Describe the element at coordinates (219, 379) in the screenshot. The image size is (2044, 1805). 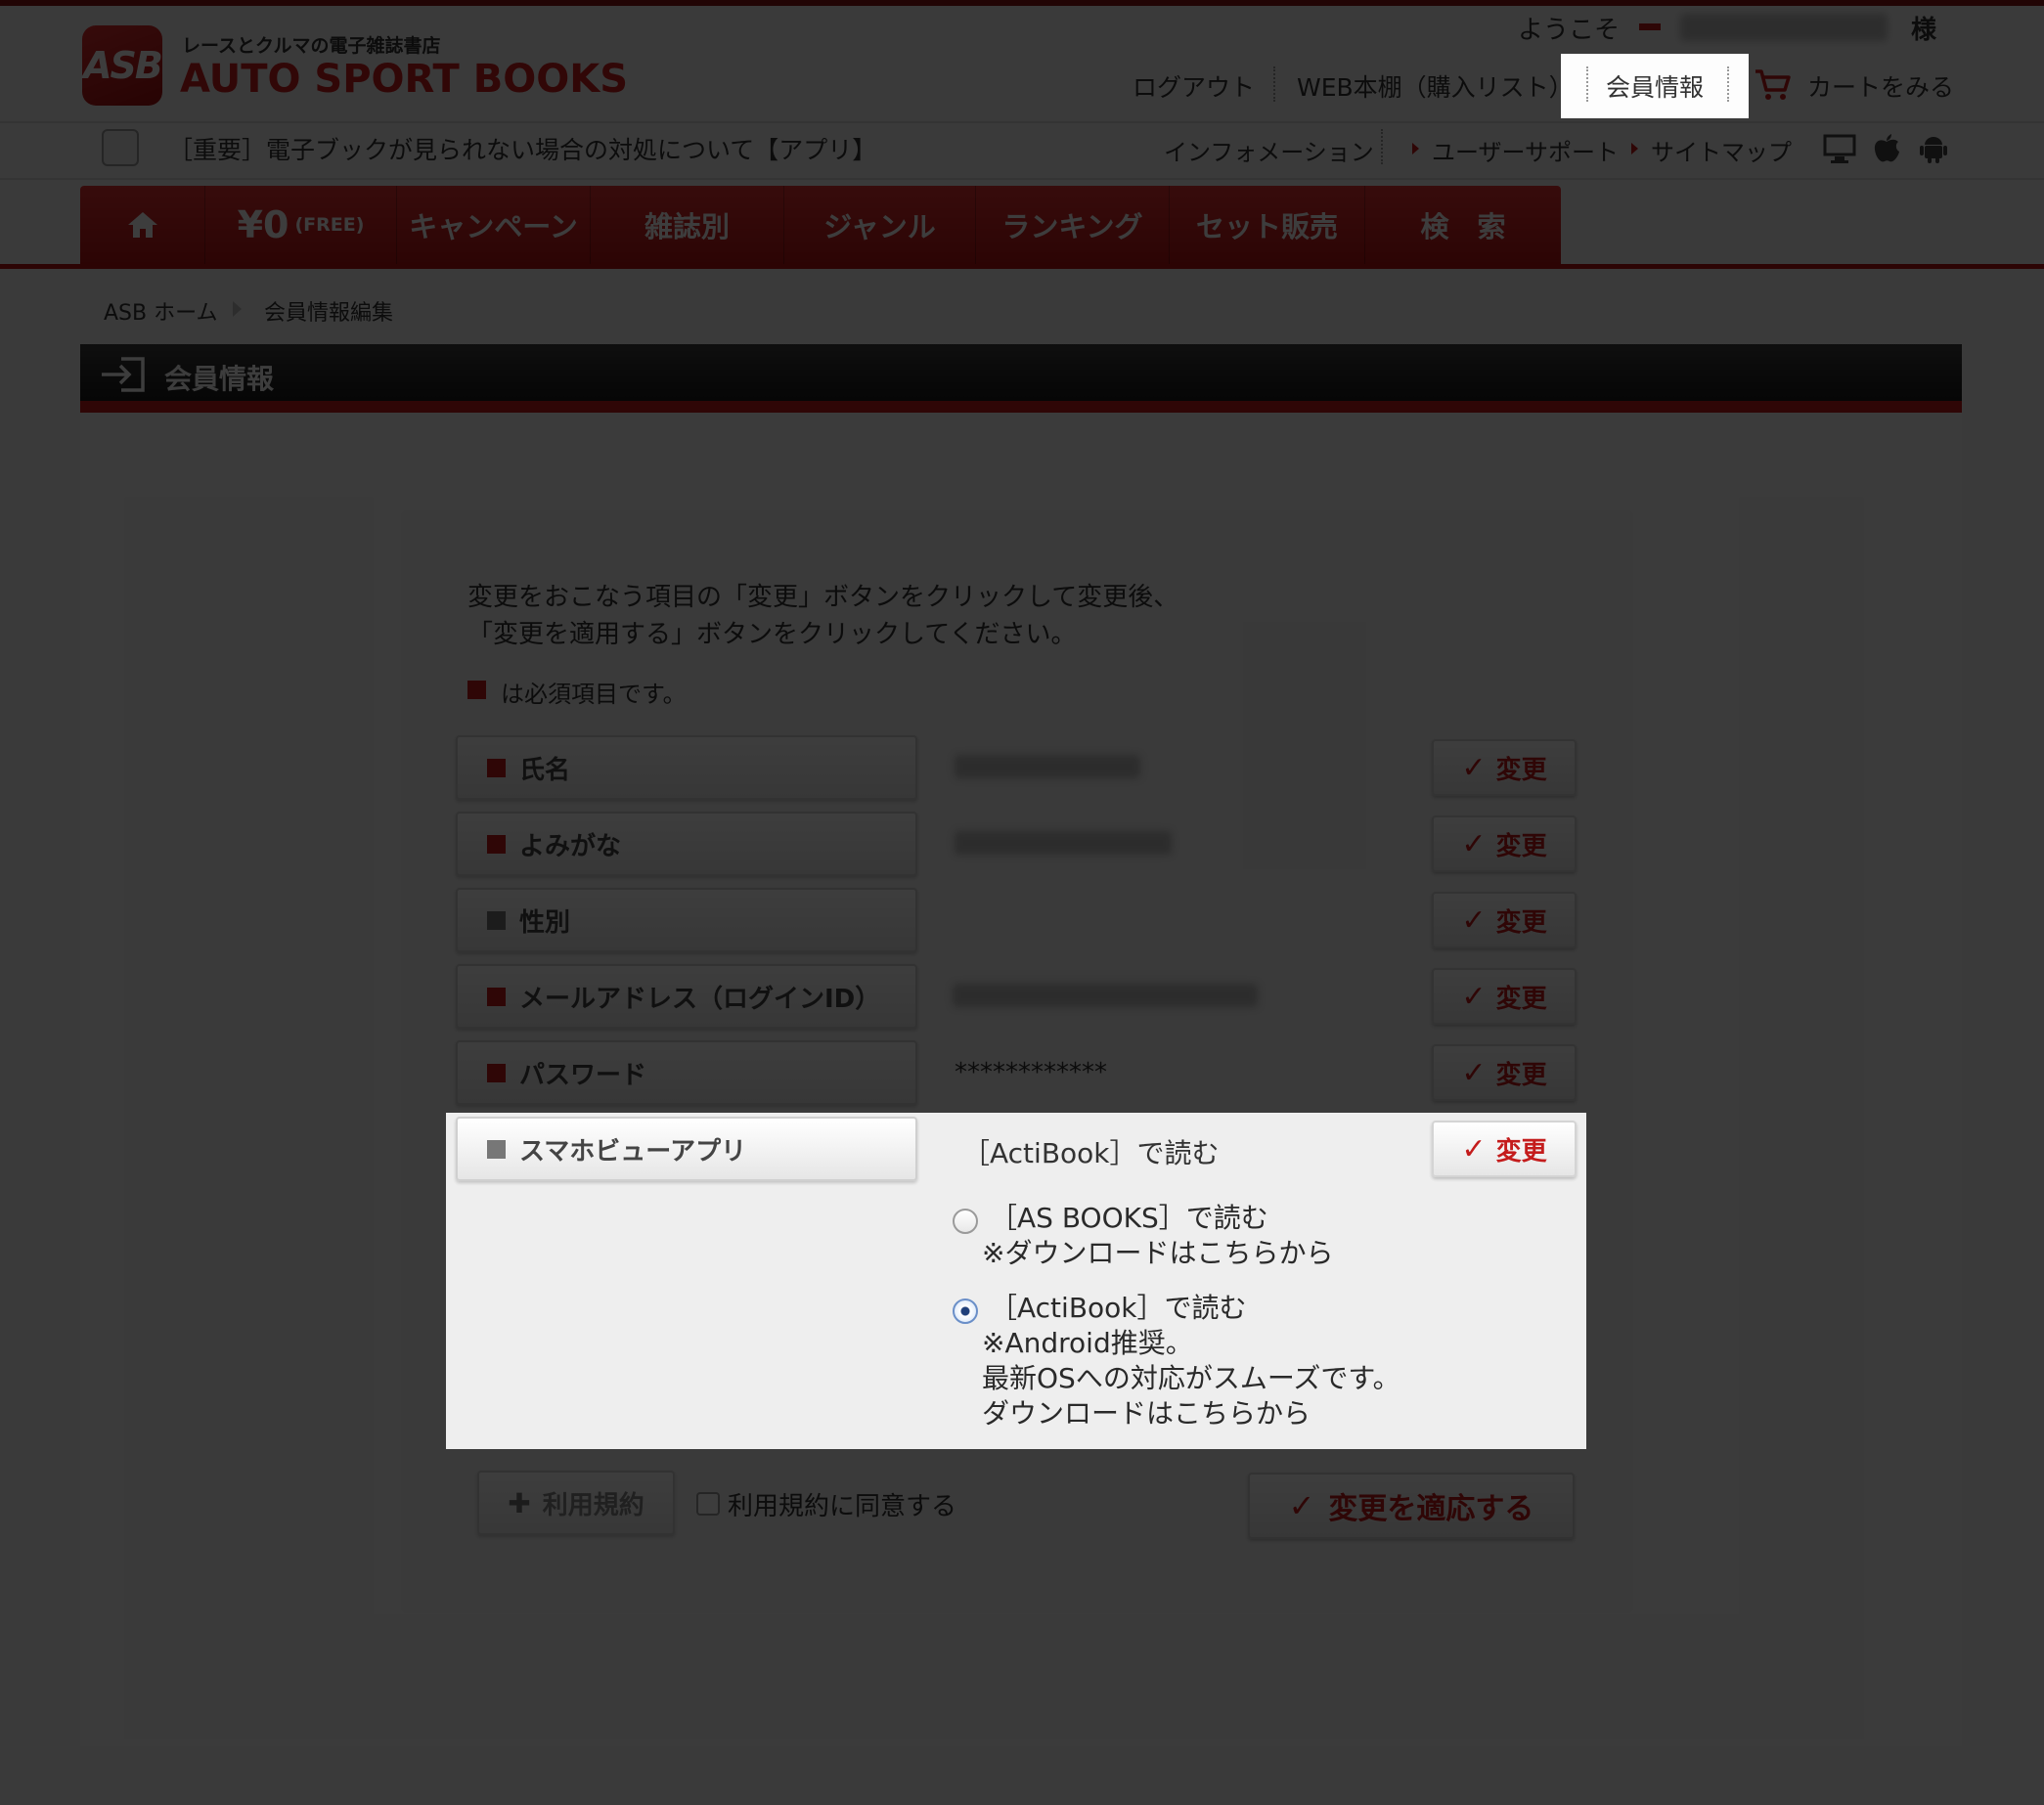
I see `page-title: 会員情報` at that location.